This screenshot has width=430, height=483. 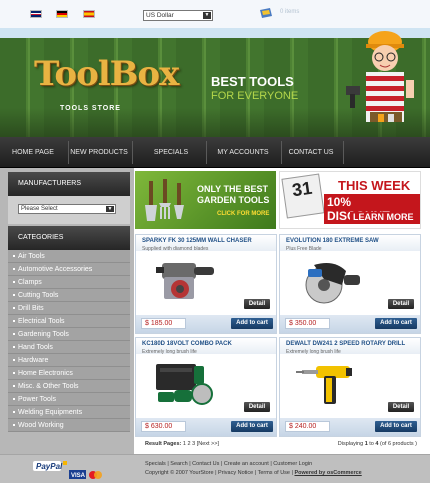 I want to click on category-misc-other-tools: Misc. & Other Tools, so click(x=69, y=386).